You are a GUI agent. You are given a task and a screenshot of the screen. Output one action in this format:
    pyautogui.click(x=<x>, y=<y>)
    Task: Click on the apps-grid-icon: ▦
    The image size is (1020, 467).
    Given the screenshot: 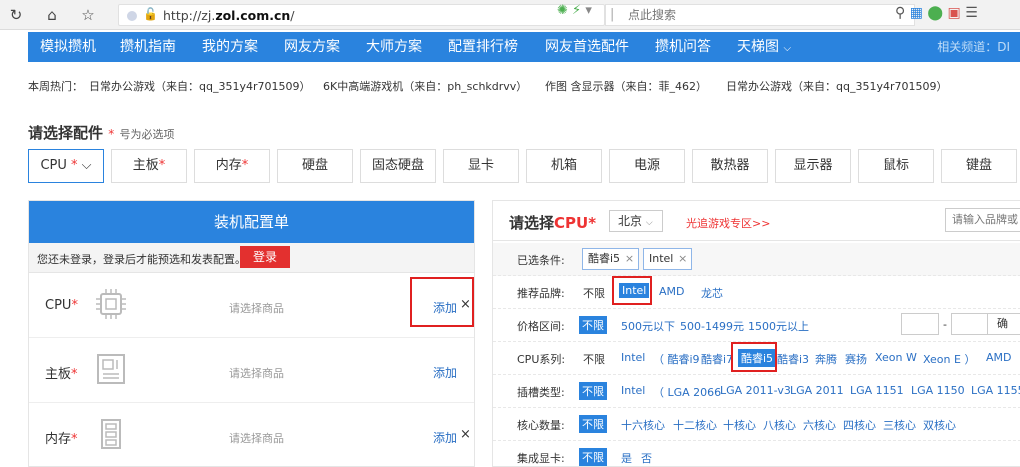 What is the action you would take?
    pyautogui.click(x=916, y=13)
    